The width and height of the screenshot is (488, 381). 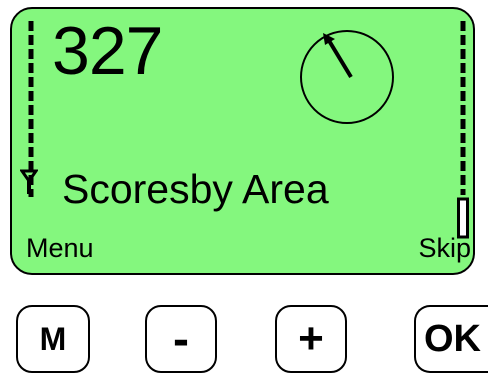 What do you see at coordinates (29, 181) in the screenshot?
I see `antenna-icon` at bounding box center [29, 181].